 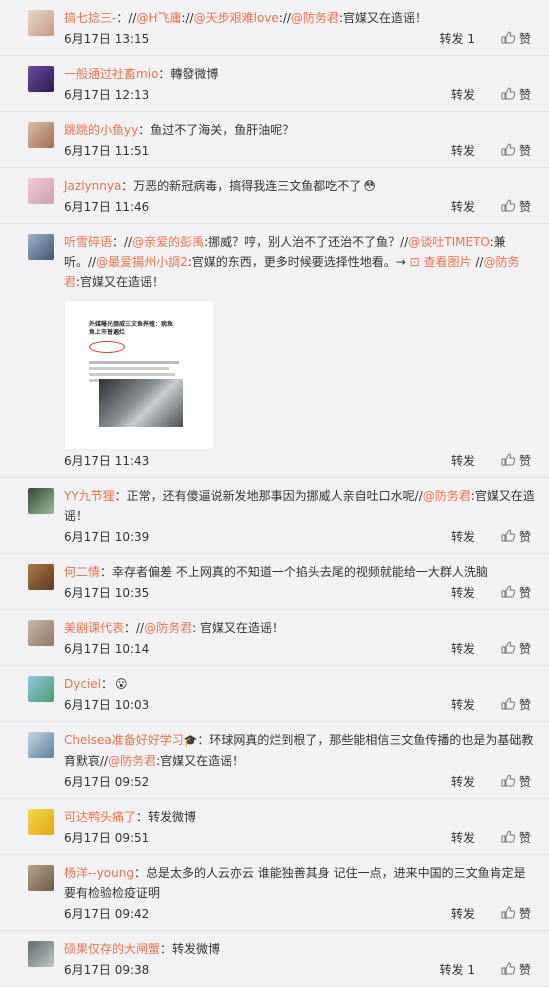 What do you see at coordinates (107, 461) in the screenshot?
I see `comment-timestamp: 6月17日 11:43` at bounding box center [107, 461].